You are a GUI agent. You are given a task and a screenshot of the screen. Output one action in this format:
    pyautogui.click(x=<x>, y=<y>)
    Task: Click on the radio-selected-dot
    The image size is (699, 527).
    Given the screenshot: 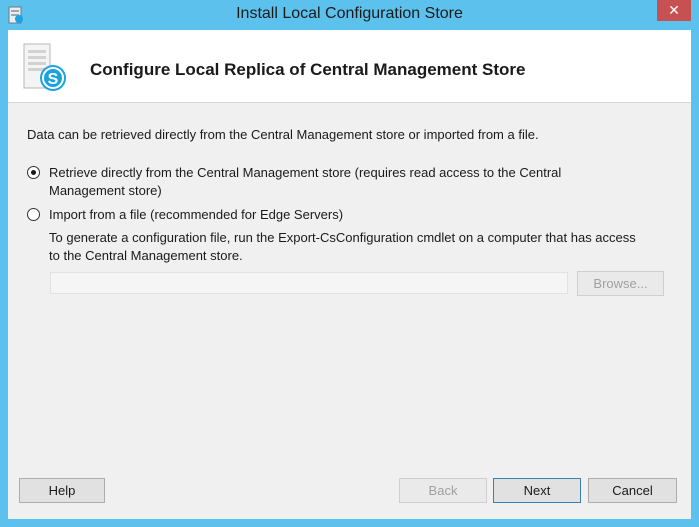 What is the action you would take?
    pyautogui.click(x=33, y=172)
    